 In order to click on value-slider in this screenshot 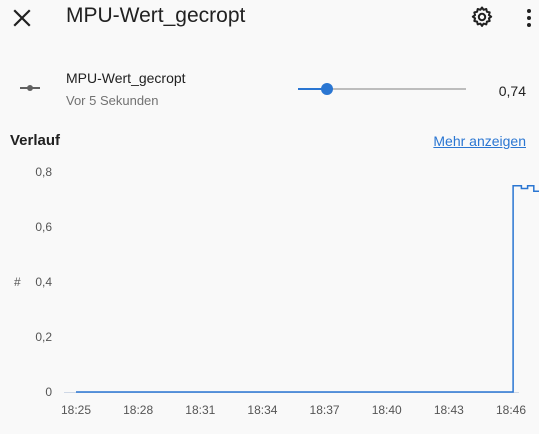, I will do `click(382, 89)`.